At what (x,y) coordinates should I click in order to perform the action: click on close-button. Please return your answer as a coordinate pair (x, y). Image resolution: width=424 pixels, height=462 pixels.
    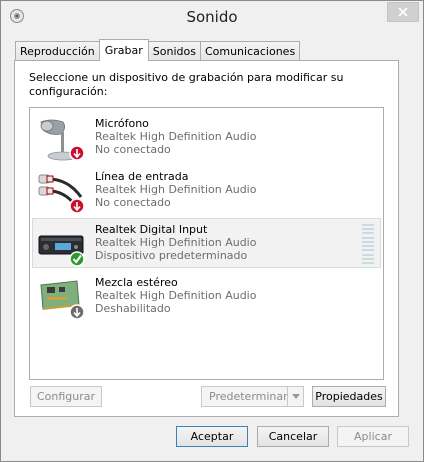
    Looking at the image, I should click on (403, 12).